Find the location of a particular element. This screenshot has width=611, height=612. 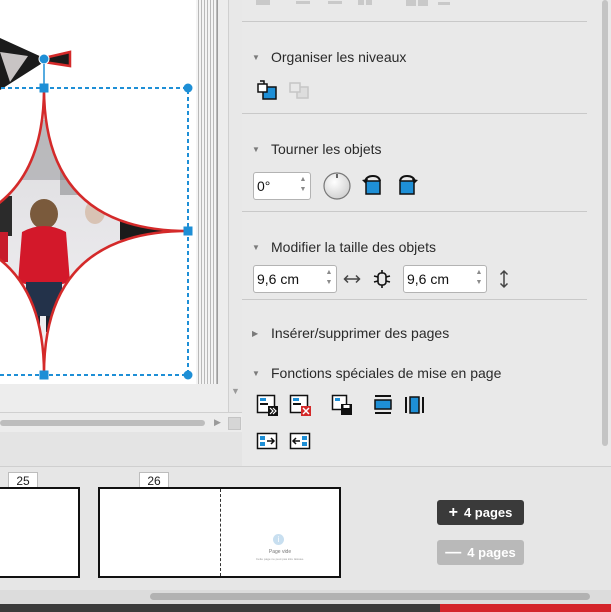

strip-hscroll-thumb is located at coordinates (370, 596).